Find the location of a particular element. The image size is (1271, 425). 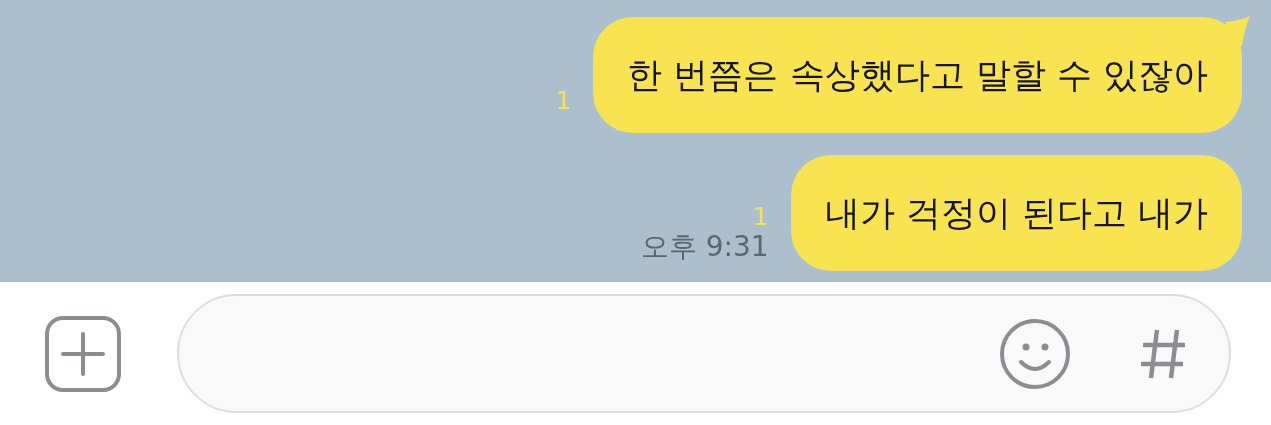

bubble-tail is located at coordinates (1239, 31).